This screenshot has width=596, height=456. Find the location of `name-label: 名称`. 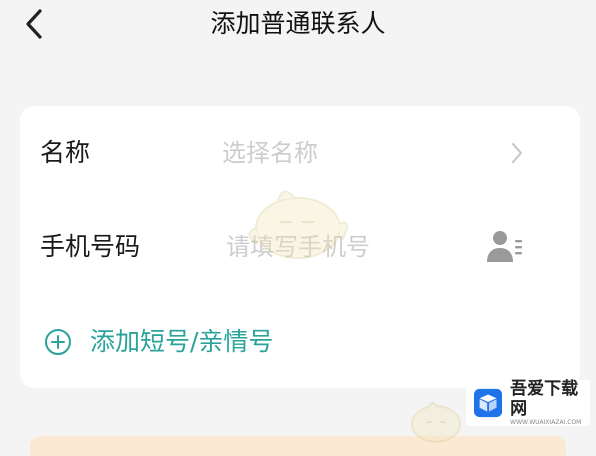

name-label: 名称 is located at coordinates (65, 152).